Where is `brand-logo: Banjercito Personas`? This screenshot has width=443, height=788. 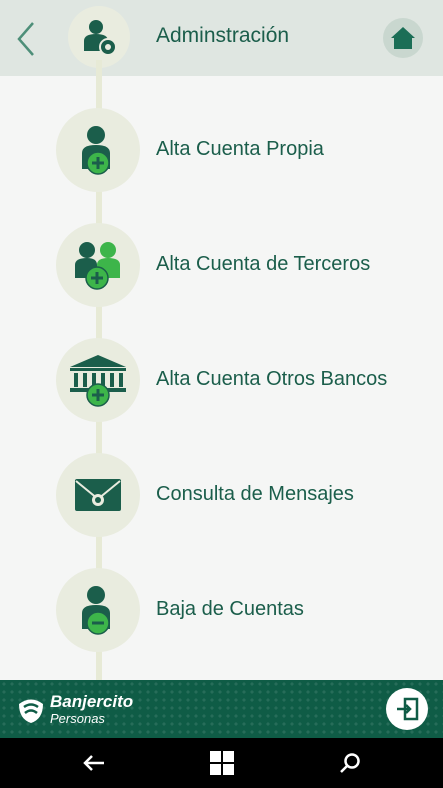 brand-logo: Banjercito Personas is located at coordinates (81, 710).